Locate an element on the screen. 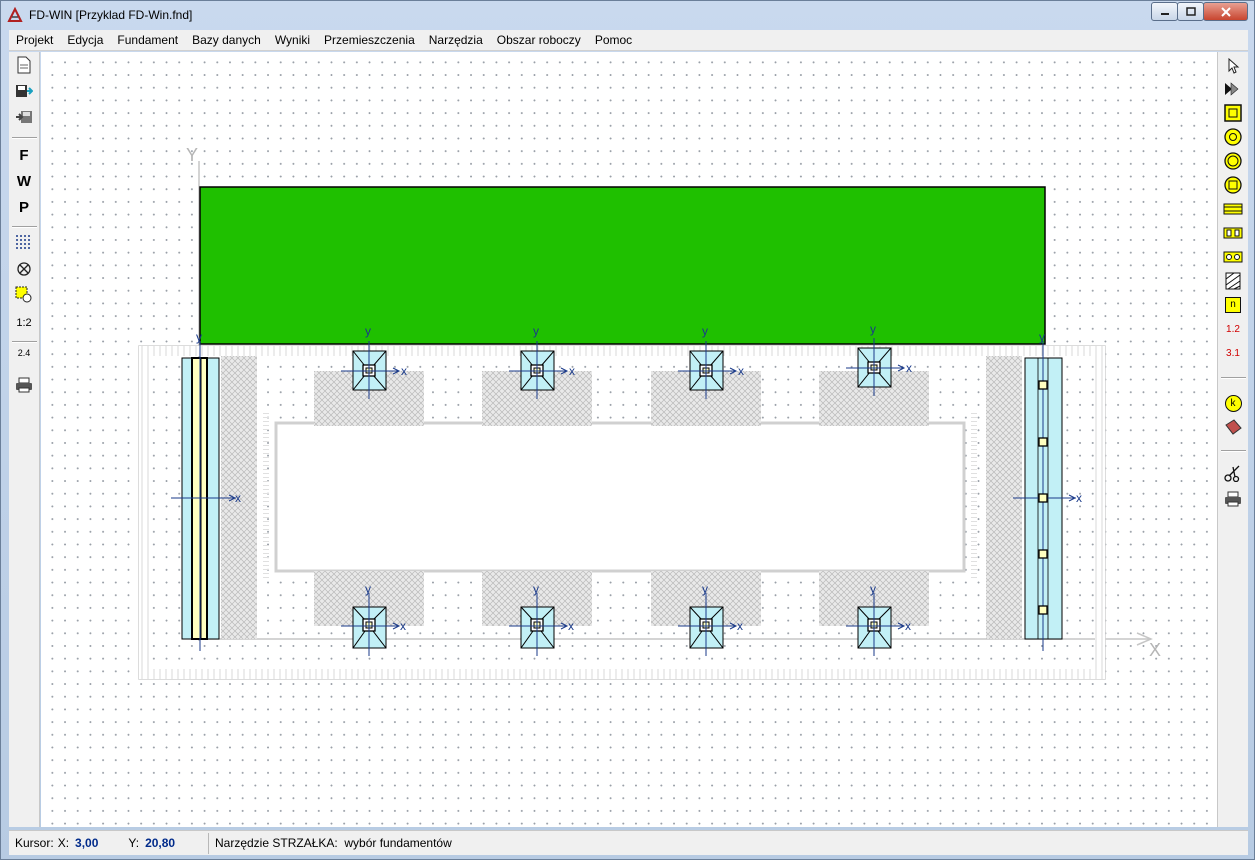 This screenshot has height=860, width=1255. menu-narzedzia: Narzędzia is located at coordinates (456, 40).